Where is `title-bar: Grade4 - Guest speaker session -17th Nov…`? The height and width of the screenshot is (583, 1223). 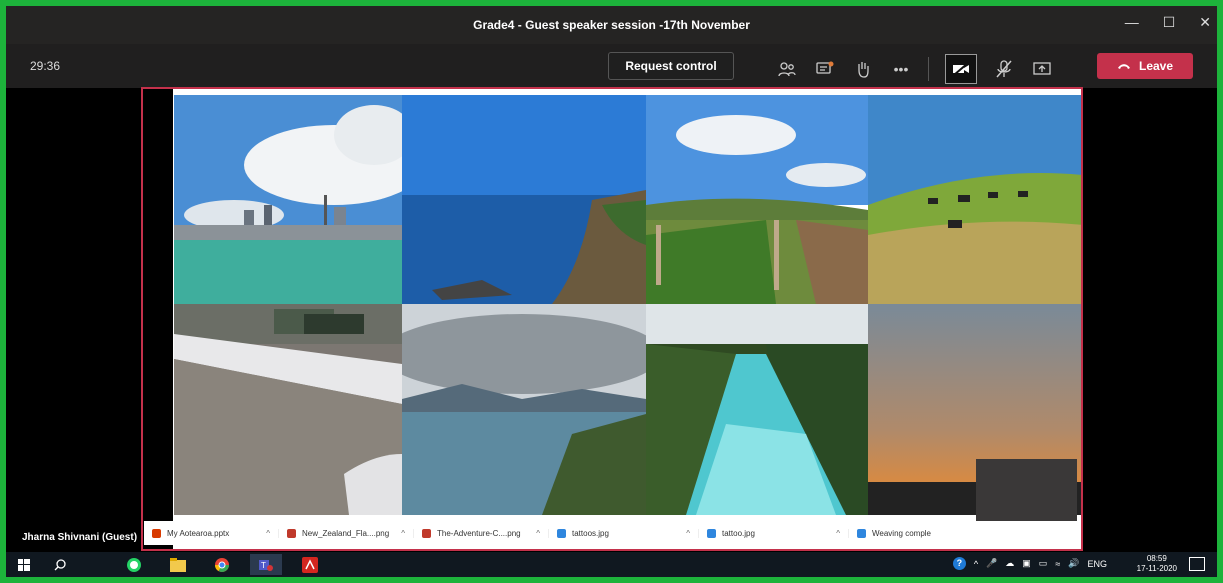 title-bar: Grade4 - Guest speaker session -17th Nov… is located at coordinates (611, 25).